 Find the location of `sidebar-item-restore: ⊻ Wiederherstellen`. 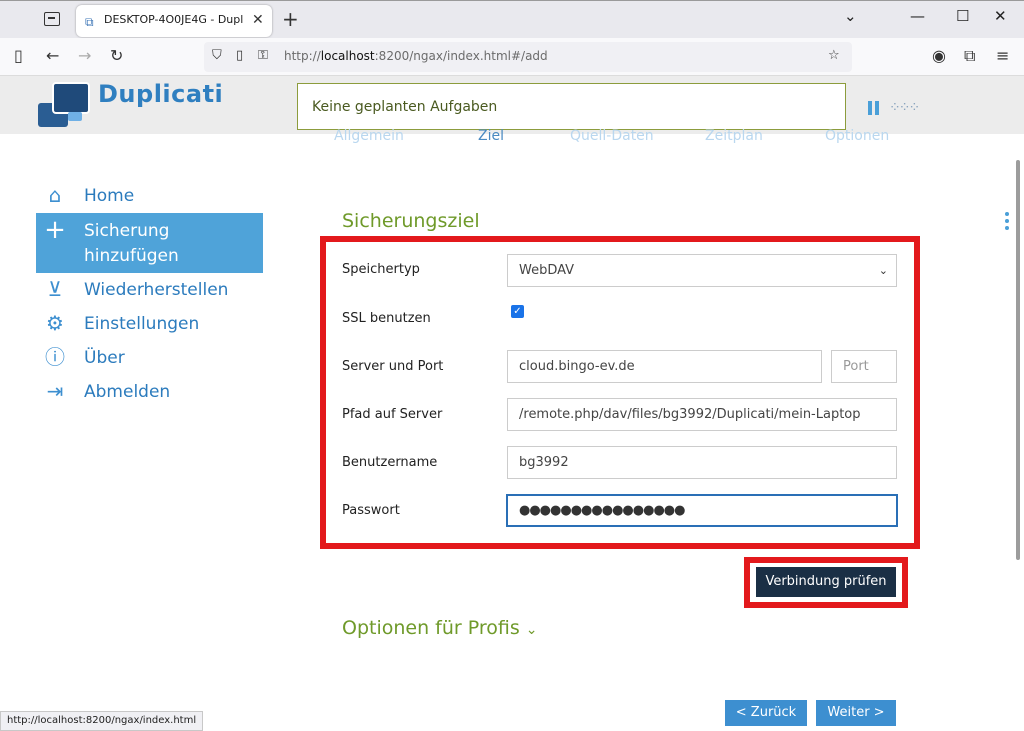

sidebar-item-restore: ⊻ Wiederherstellen is located at coordinates (149, 291).